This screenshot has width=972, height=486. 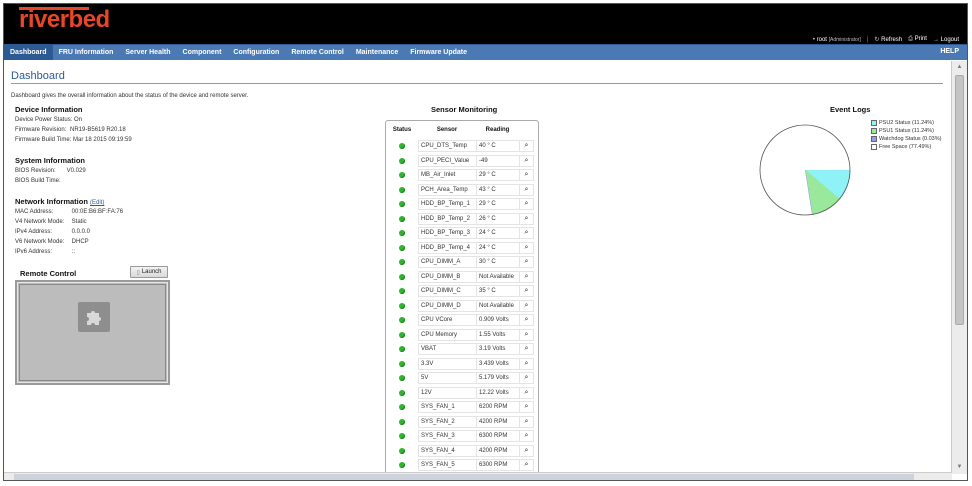 What do you see at coordinates (377, 52) in the screenshot?
I see `nav-item-maintenance: Maintenance` at bounding box center [377, 52].